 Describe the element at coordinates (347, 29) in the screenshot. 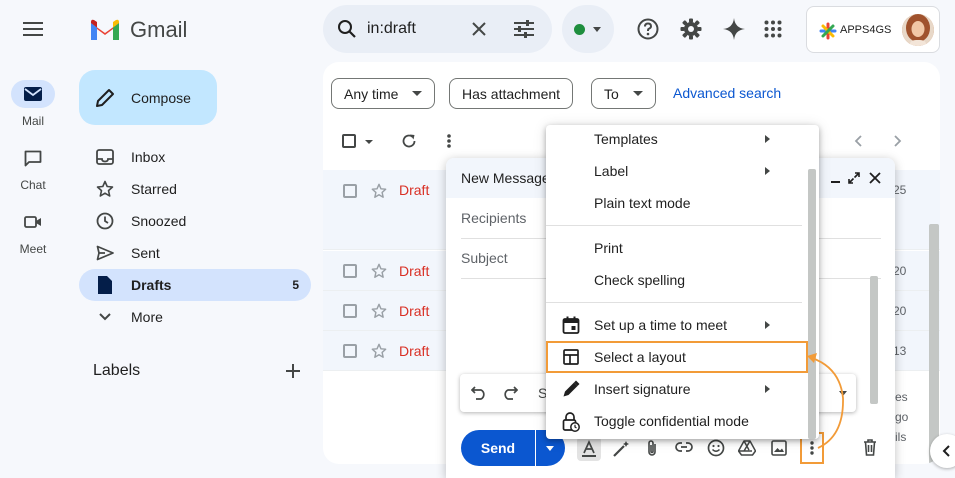

I see `search-icon` at that location.